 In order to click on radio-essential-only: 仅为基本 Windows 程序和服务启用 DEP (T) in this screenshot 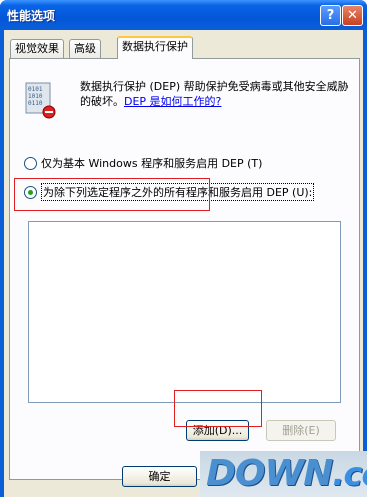, I will do `click(143, 163)`.